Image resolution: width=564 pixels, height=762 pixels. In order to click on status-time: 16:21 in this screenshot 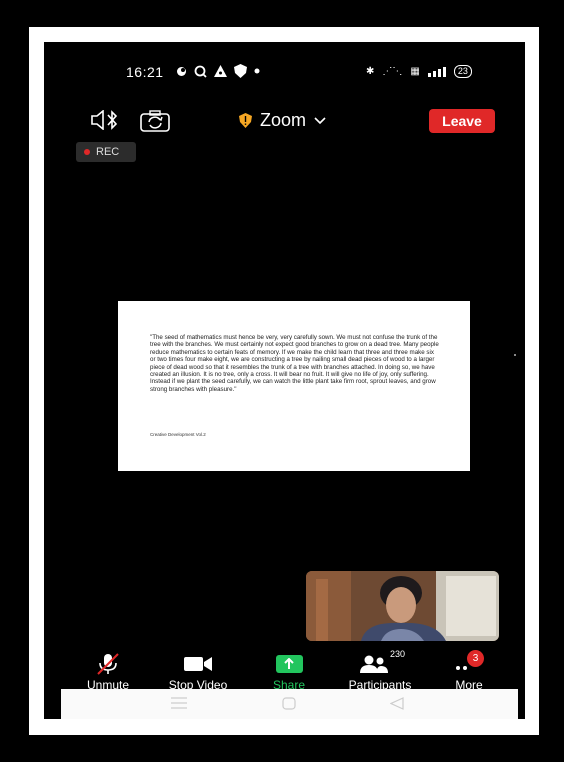, I will do `click(145, 72)`.